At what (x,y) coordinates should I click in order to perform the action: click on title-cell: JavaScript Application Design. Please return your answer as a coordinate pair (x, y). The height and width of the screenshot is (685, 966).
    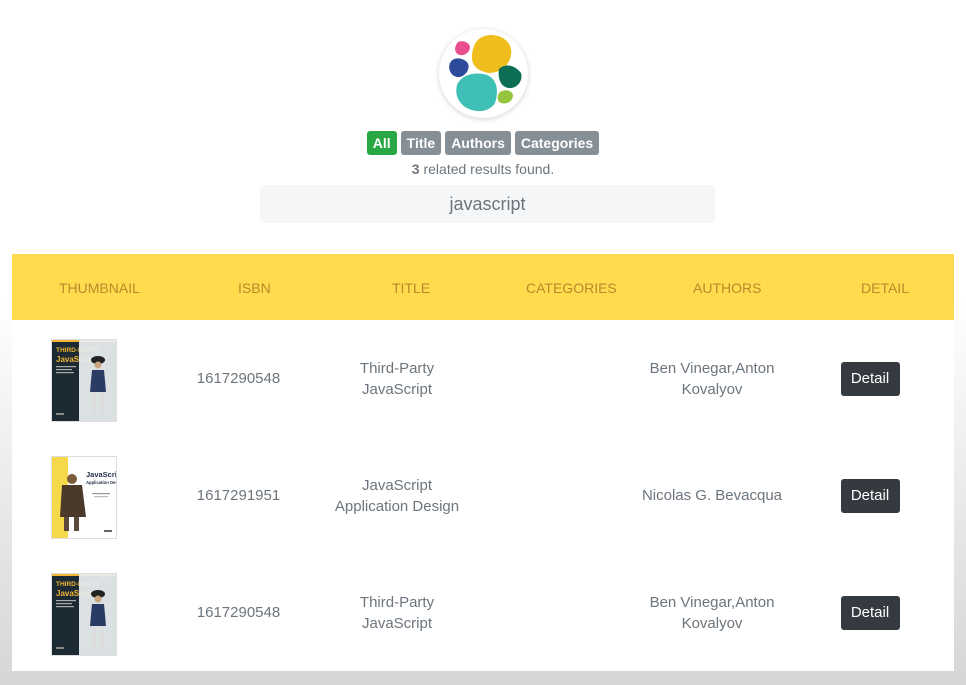
    Looking at the image, I should click on (397, 495).